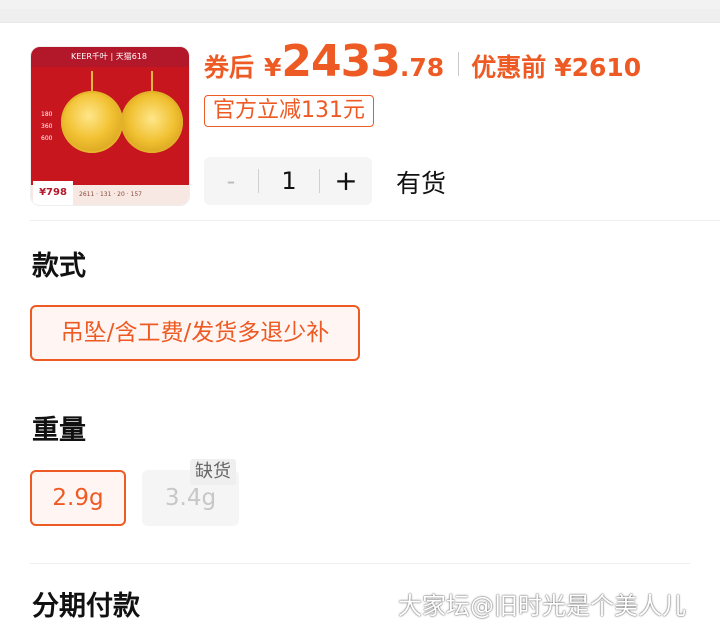 The height and width of the screenshot is (633, 720). Describe the element at coordinates (213, 472) in the screenshot. I see `out-of-stock-badge: 缺货` at that location.